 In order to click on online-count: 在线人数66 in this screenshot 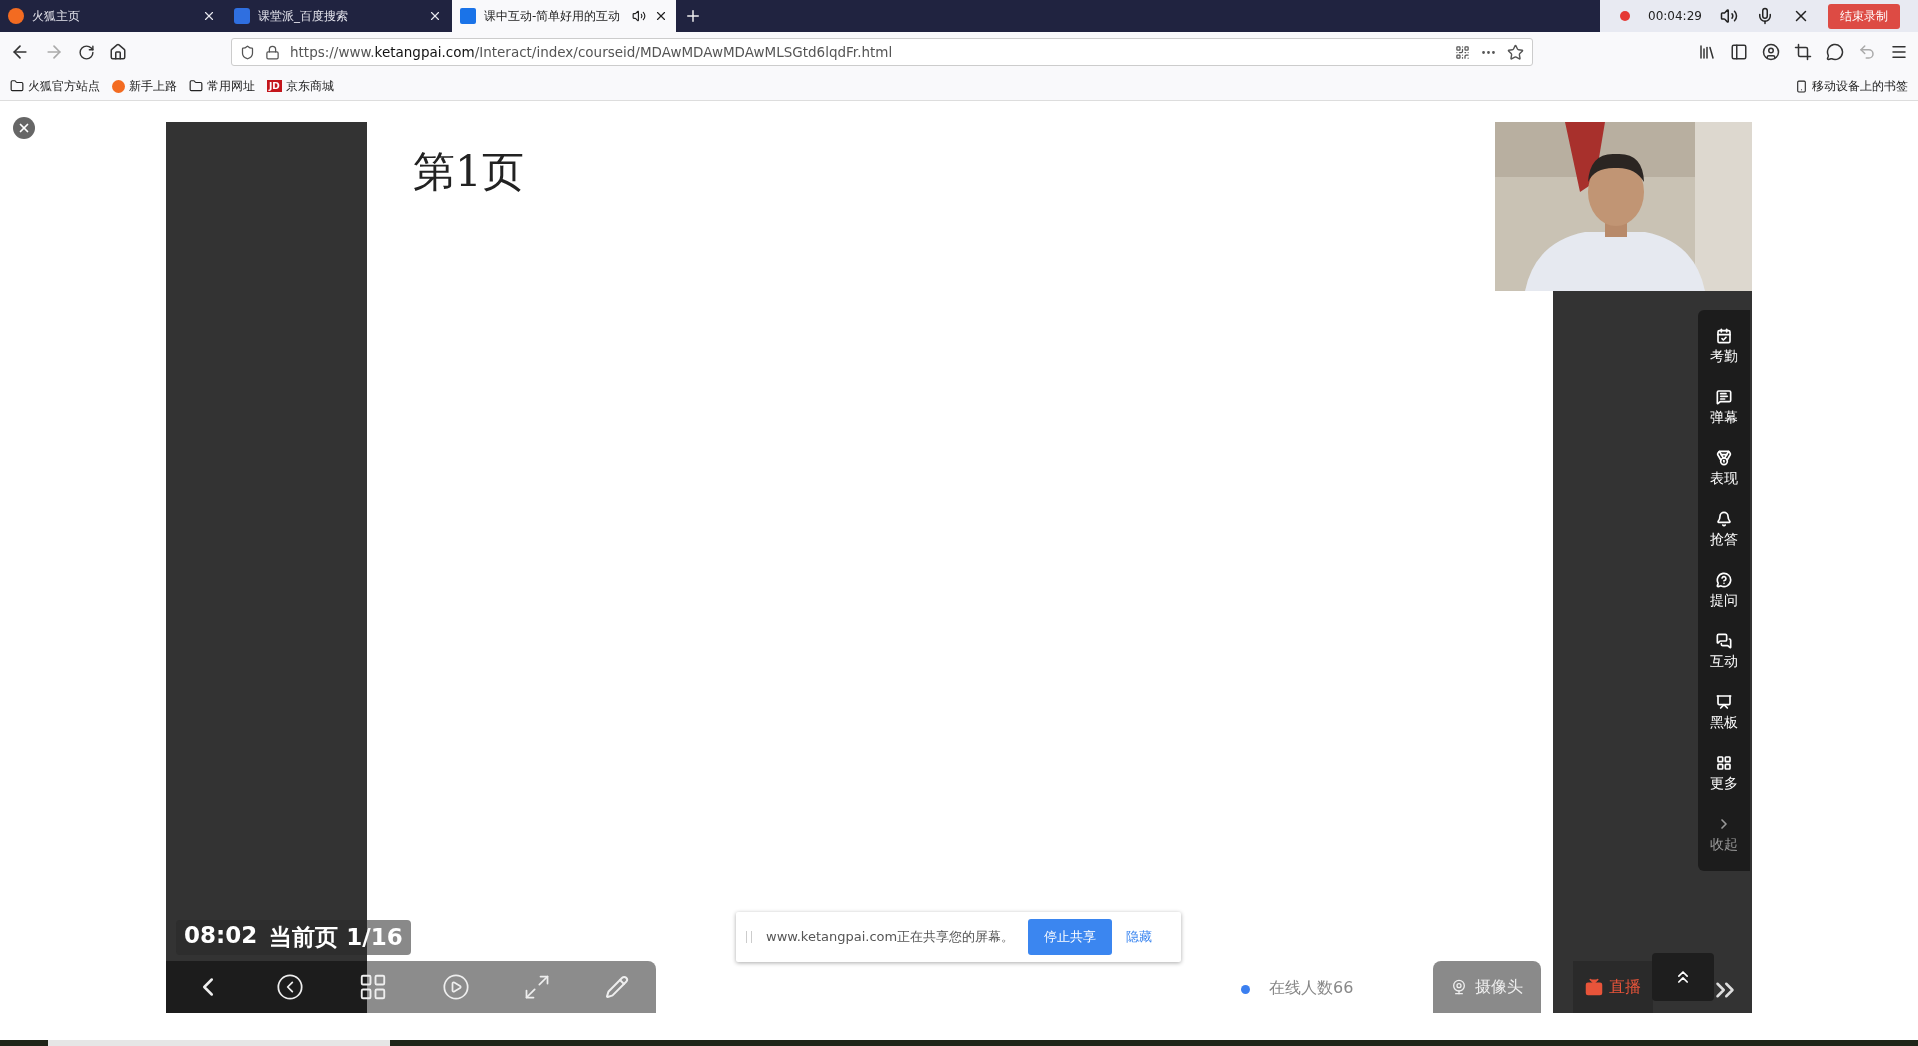, I will do `click(1311, 988)`.